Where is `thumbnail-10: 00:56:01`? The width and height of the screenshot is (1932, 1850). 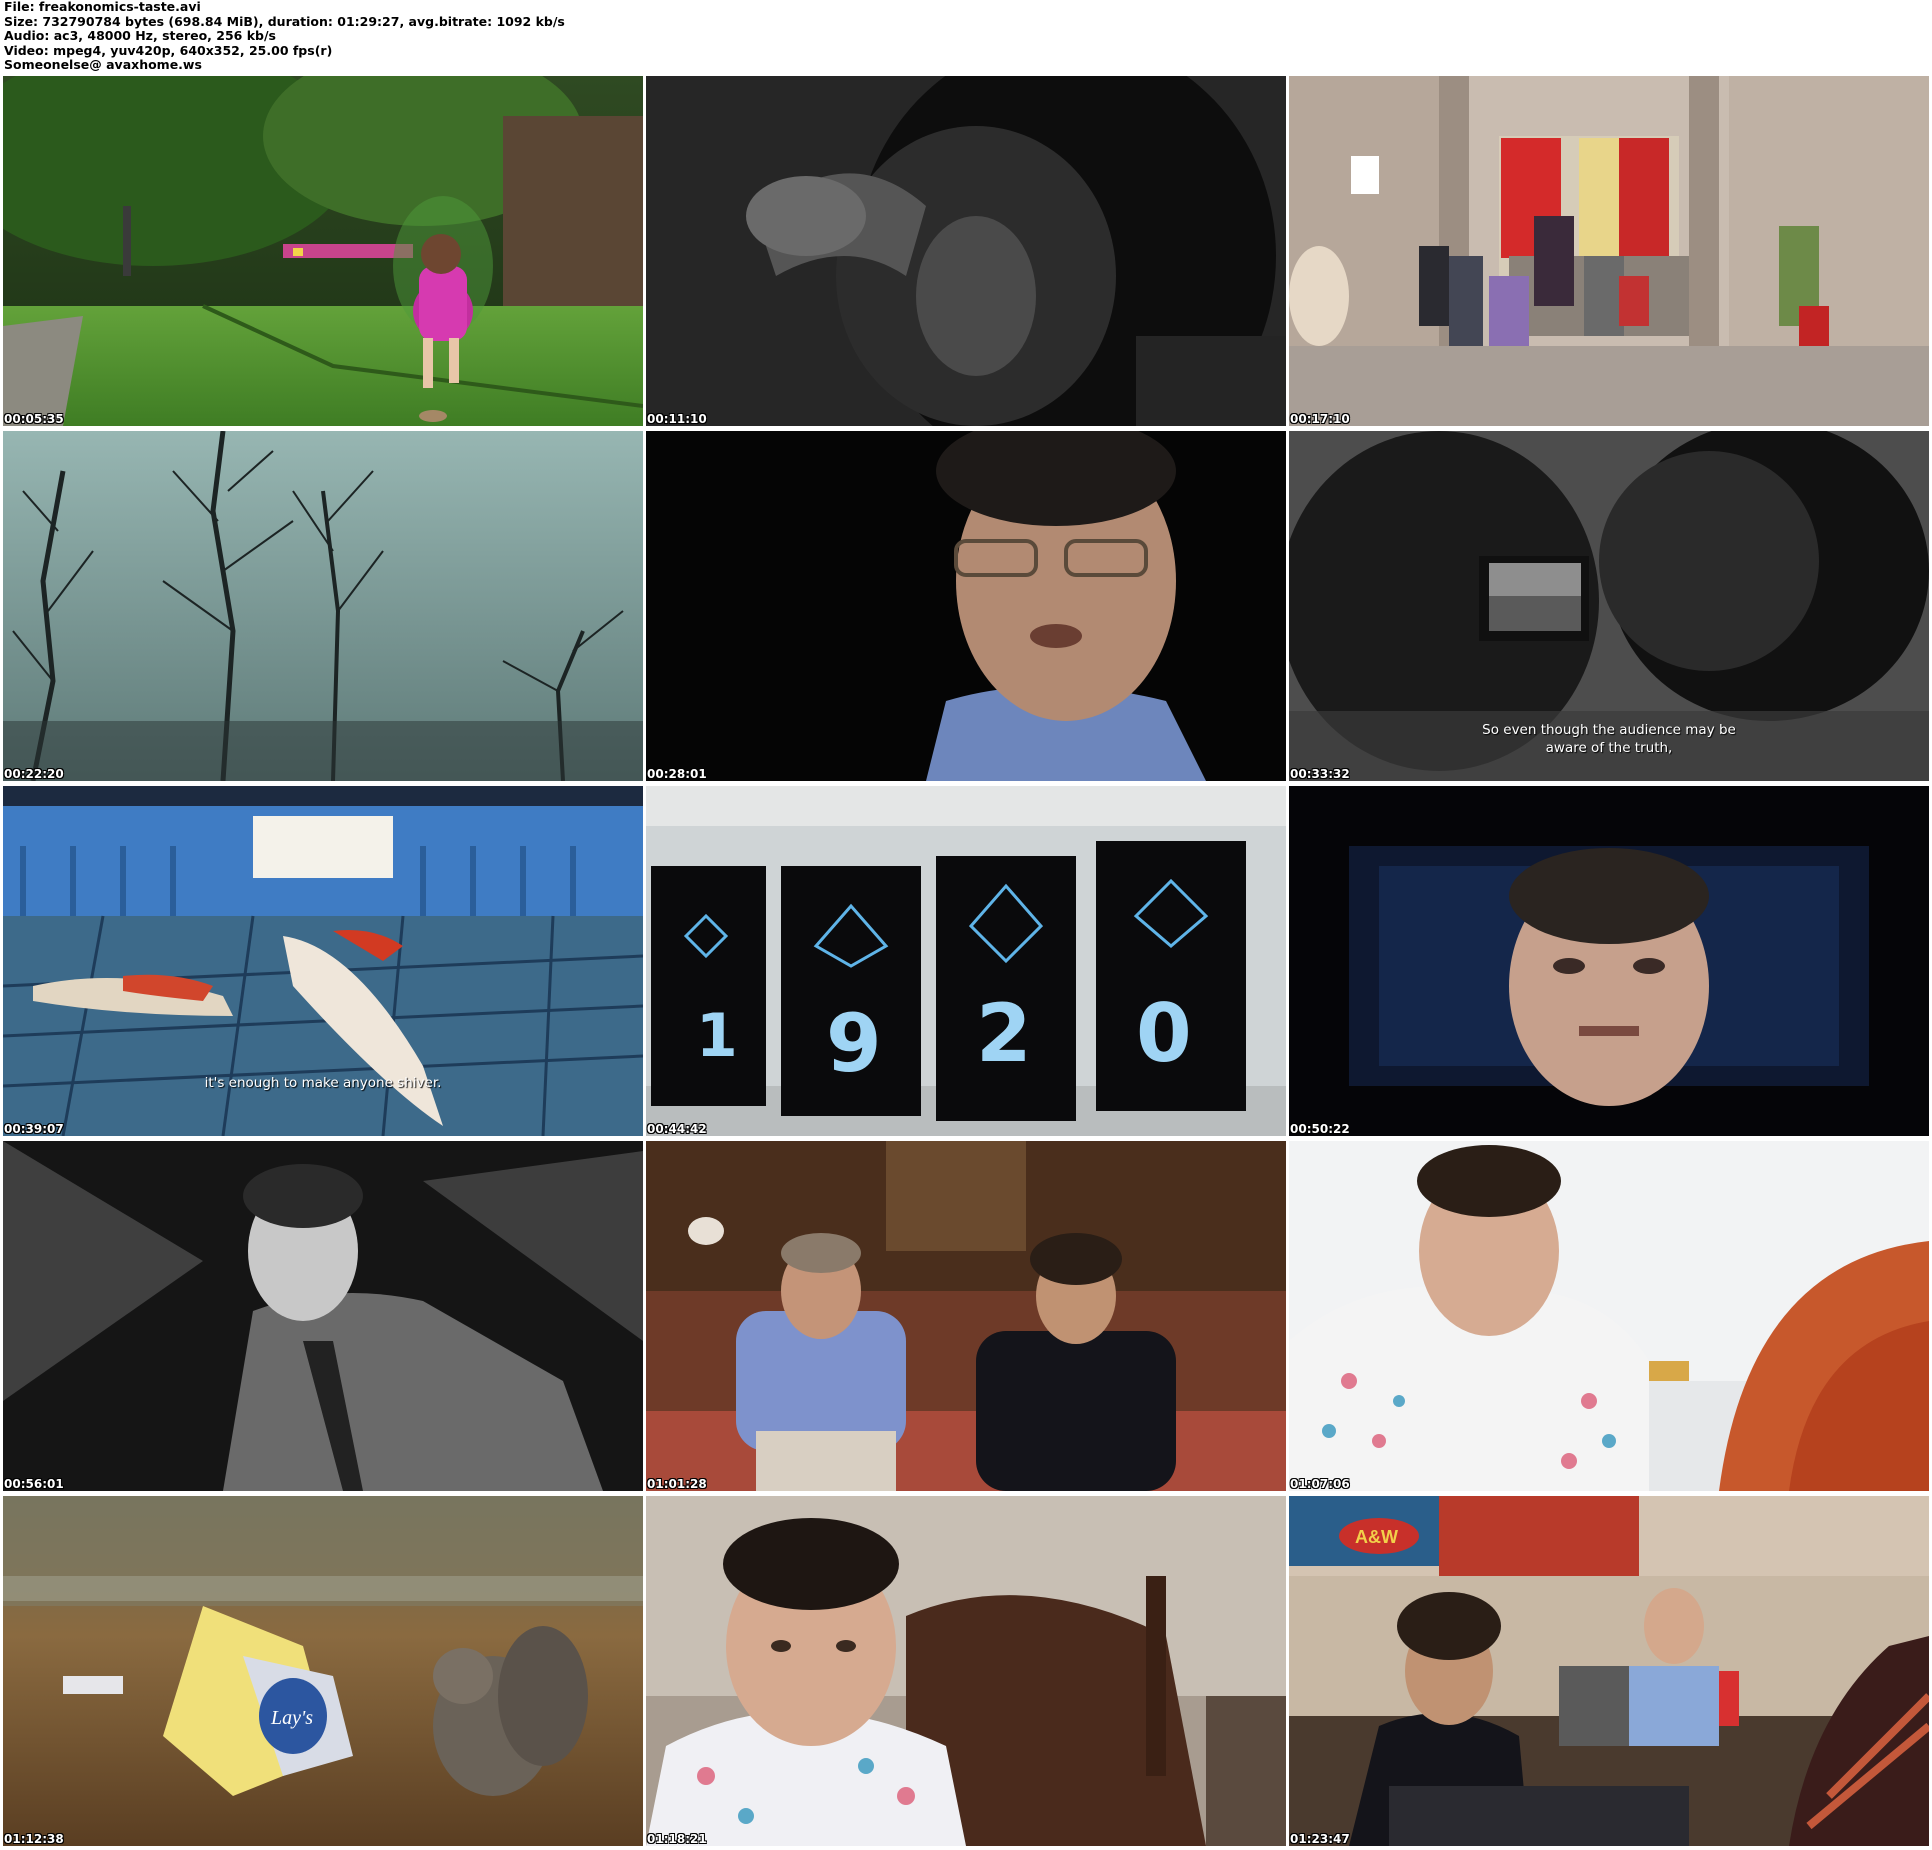 thumbnail-10: 00:56:01 is located at coordinates (323, 1316).